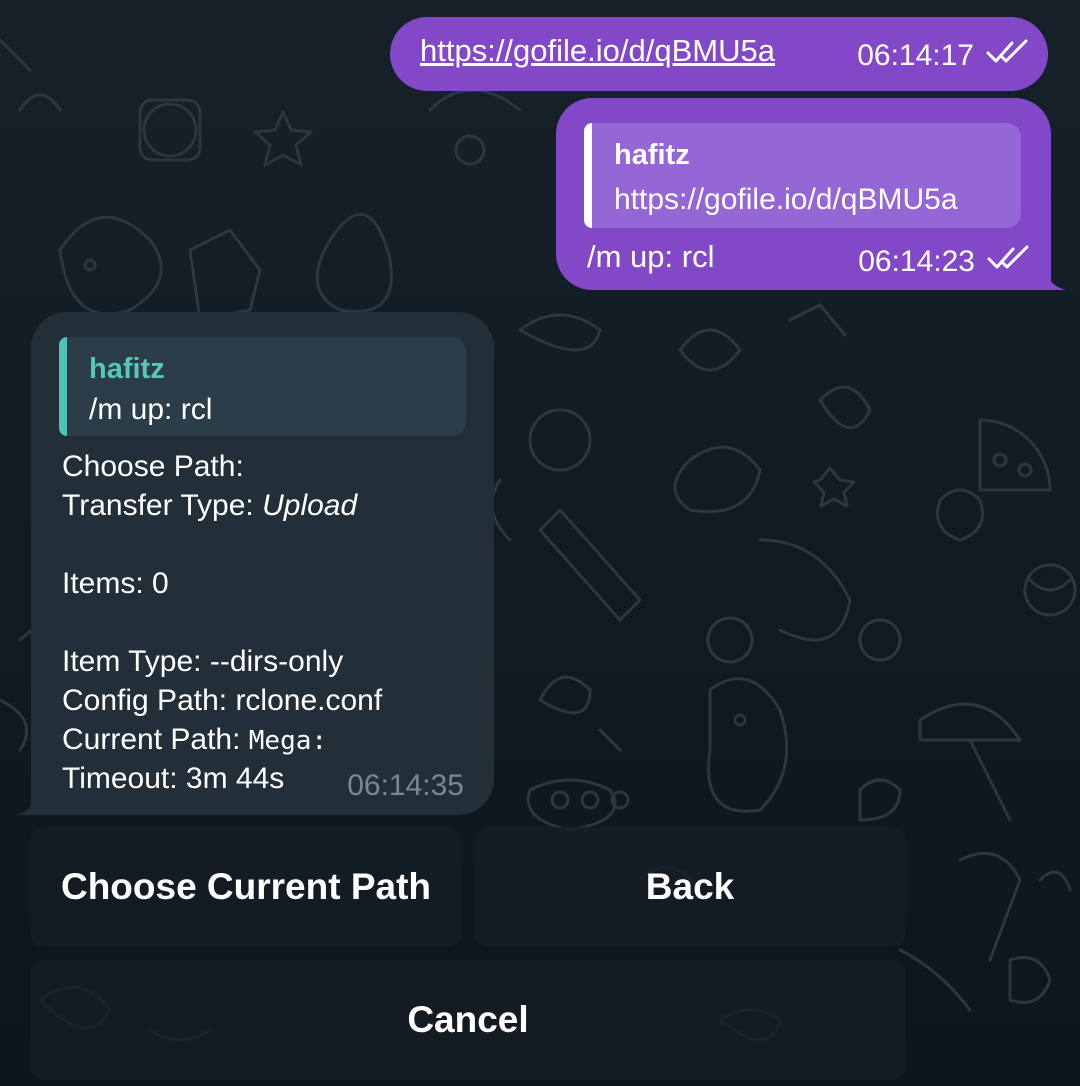 This screenshot has height=1086, width=1080. What do you see at coordinates (916, 261) in the screenshot?
I see `message-time: 06:14:23` at bounding box center [916, 261].